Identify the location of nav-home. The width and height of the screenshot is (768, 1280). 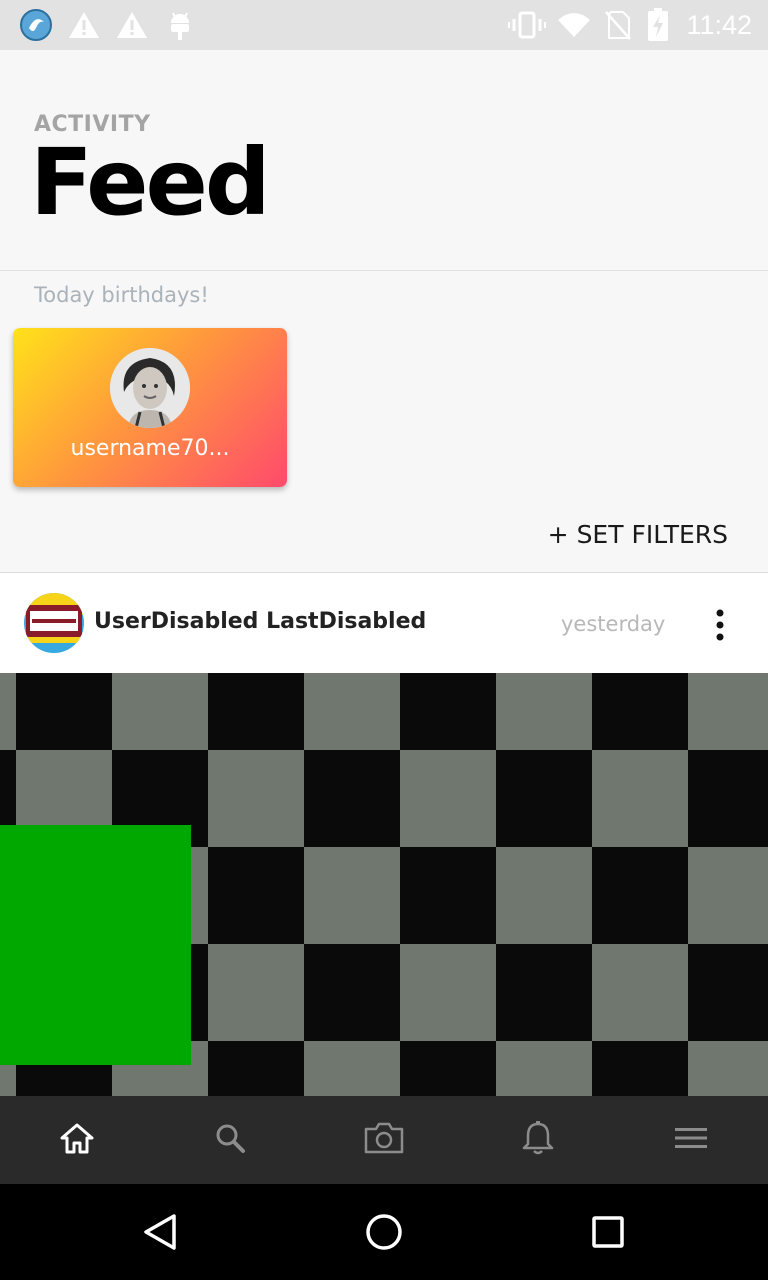
(77, 1140).